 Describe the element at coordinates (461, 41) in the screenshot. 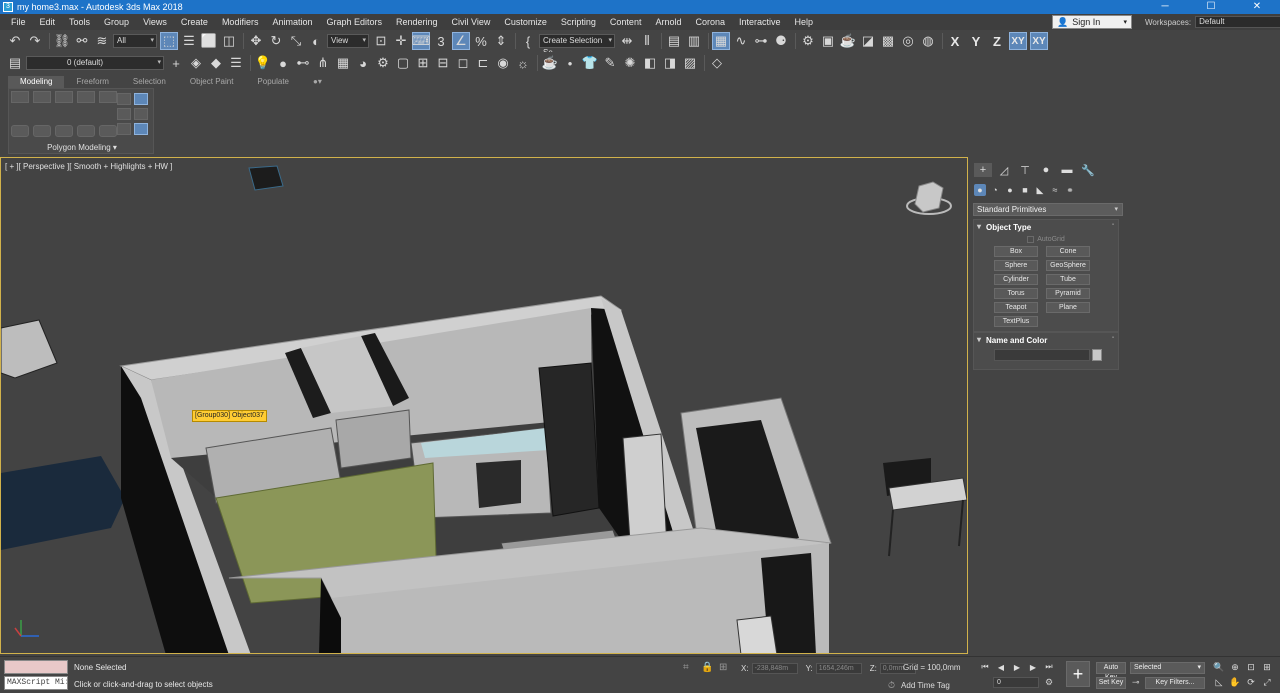

I see `angle-snap-icon: ∠` at that location.